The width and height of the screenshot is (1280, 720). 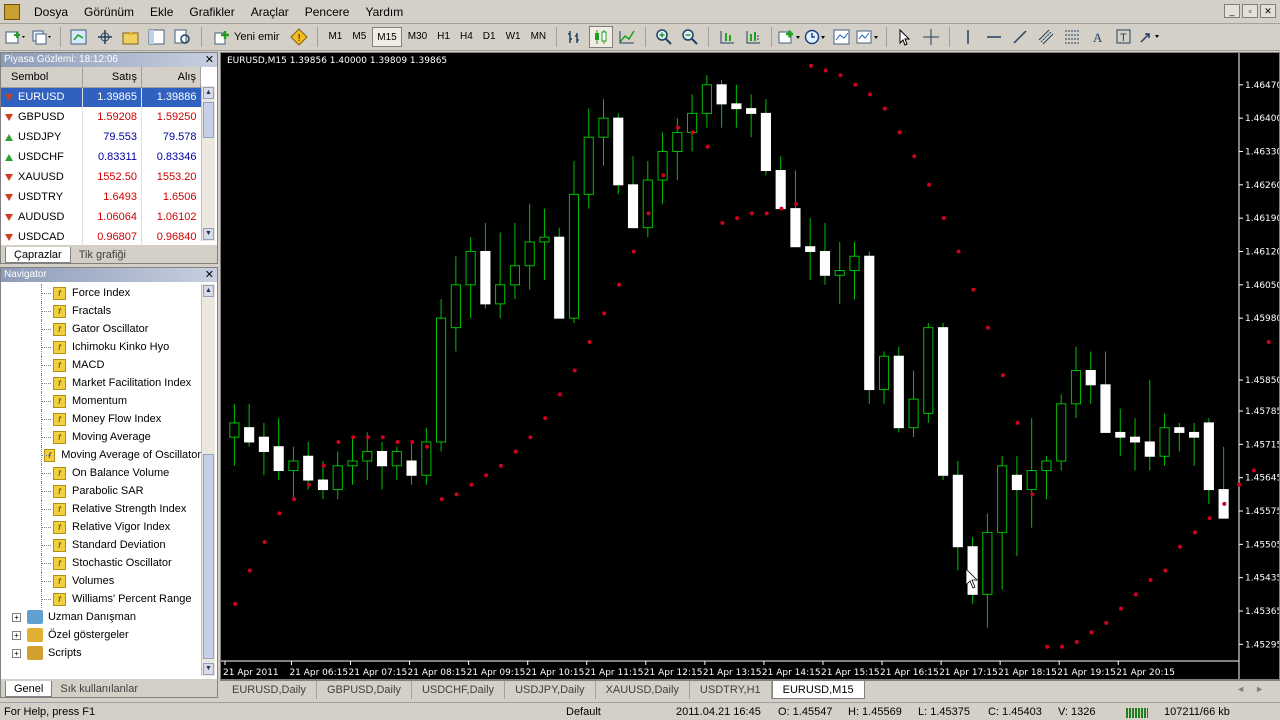 What do you see at coordinates (994, 37) in the screenshot?
I see `horizontal-line-icon` at bounding box center [994, 37].